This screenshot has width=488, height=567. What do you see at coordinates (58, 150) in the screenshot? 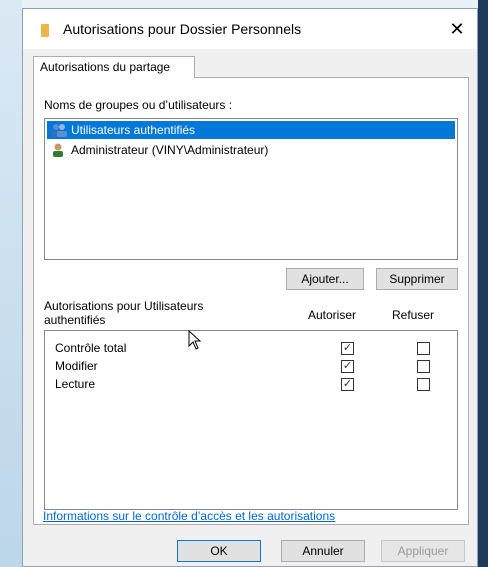
I see `user-icon` at bounding box center [58, 150].